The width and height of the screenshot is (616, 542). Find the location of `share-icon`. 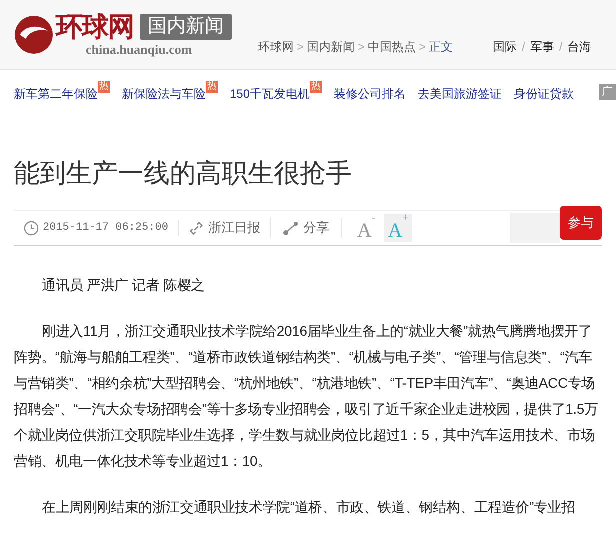

share-icon is located at coordinates (291, 228).